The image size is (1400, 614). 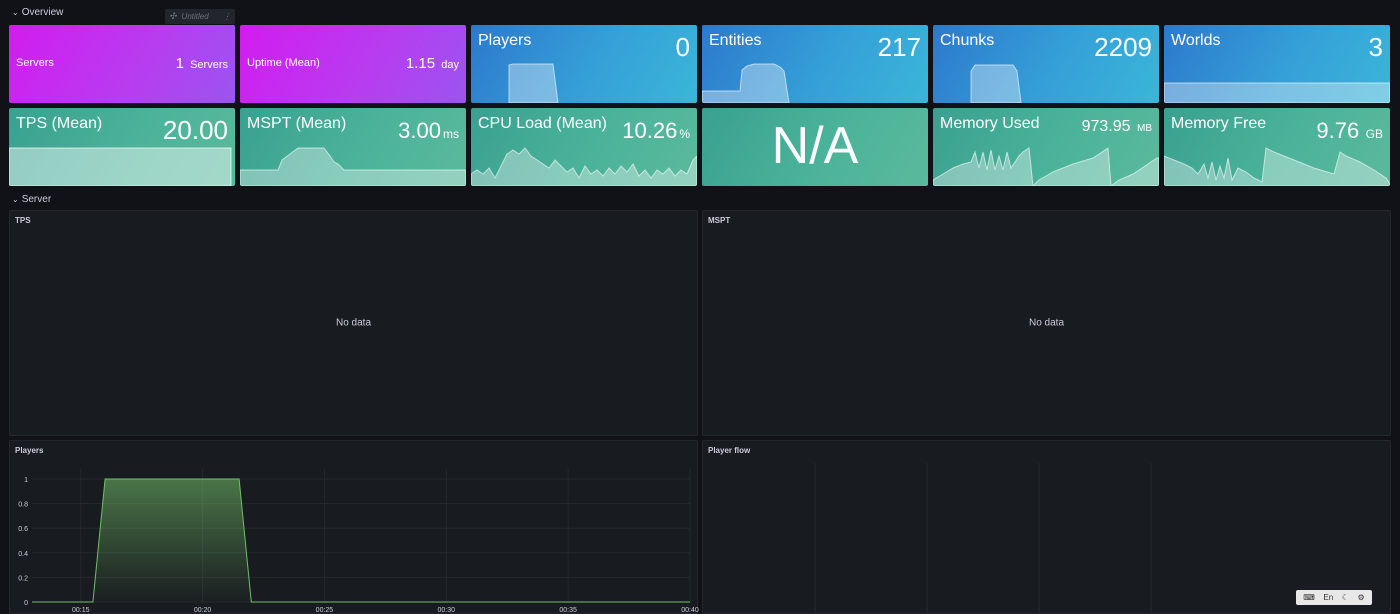 I want to click on keyboard-indicator: ⌨ En ☾ ⚙, so click(x=1334, y=597).